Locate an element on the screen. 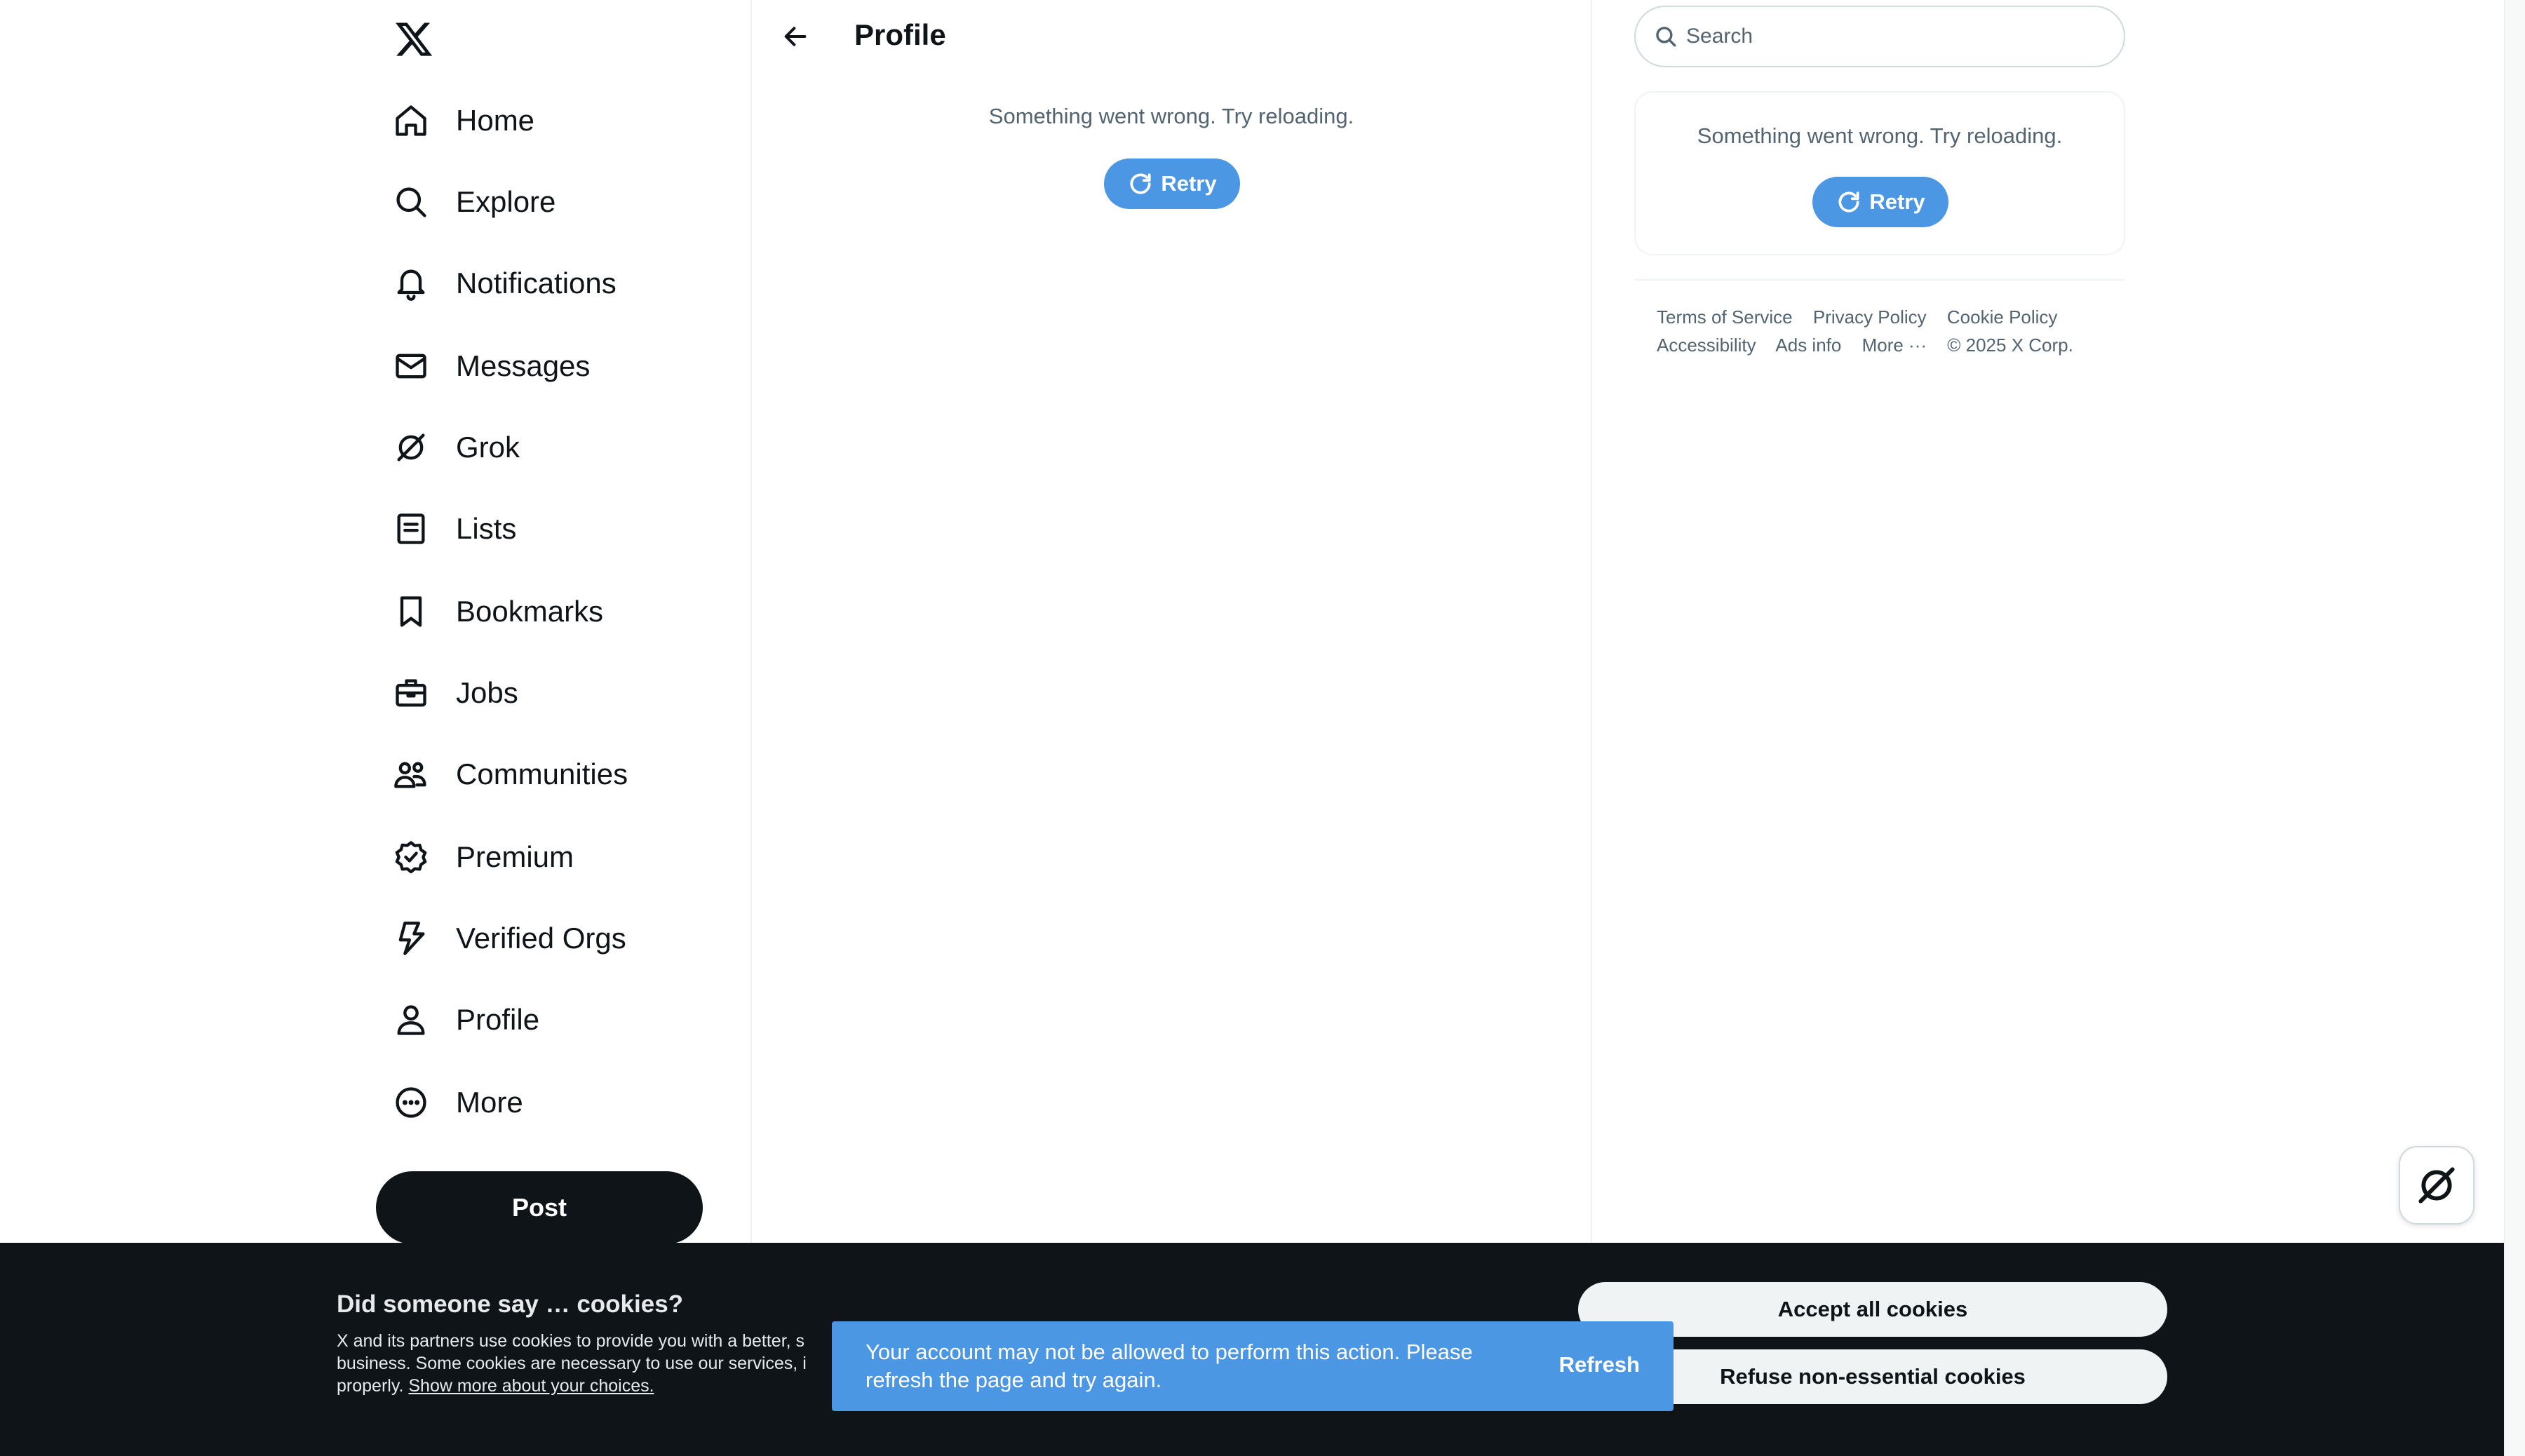  search-bar is located at coordinates (1879, 36).